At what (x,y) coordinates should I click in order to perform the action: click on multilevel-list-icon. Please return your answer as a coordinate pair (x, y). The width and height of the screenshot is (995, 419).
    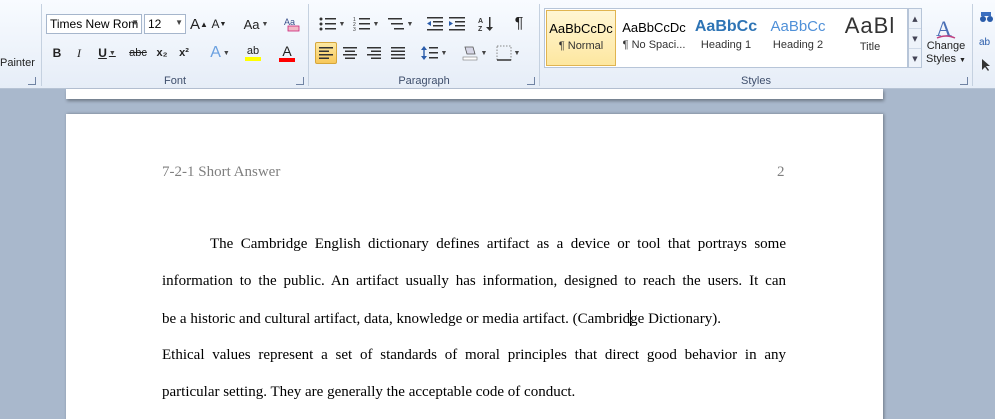
    Looking at the image, I should click on (395, 24).